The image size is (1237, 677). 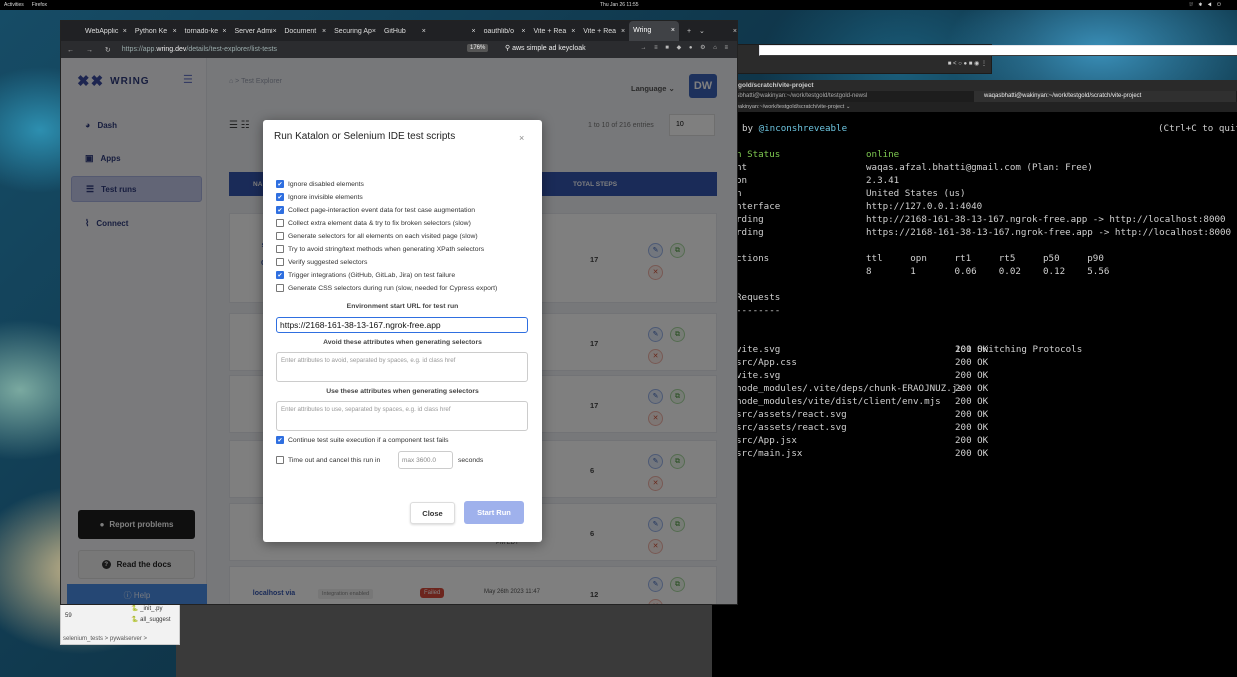 I want to click on window-controls-icon: ■ < ○ ● ■ ◉ ⋮, so click(x=967, y=63).